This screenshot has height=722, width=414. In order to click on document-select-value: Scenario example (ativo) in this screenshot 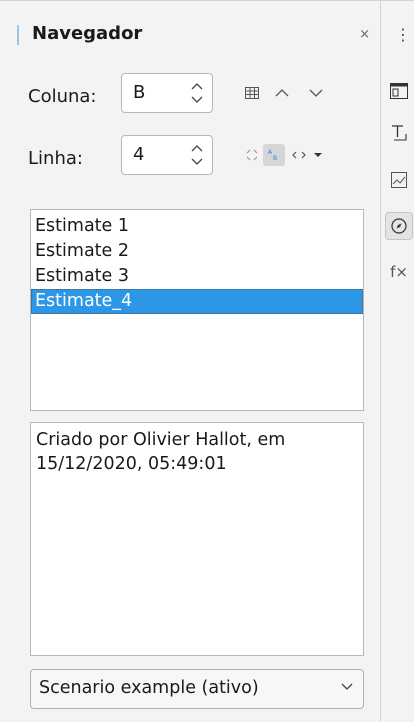, I will do `click(149, 688)`.